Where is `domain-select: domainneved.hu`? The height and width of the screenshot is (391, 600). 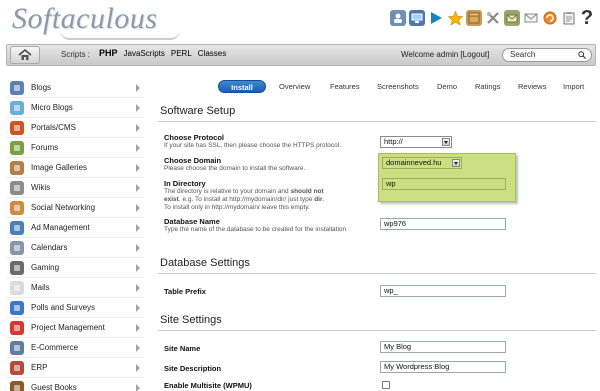
domain-select: domainneved.hu is located at coordinates (422, 163).